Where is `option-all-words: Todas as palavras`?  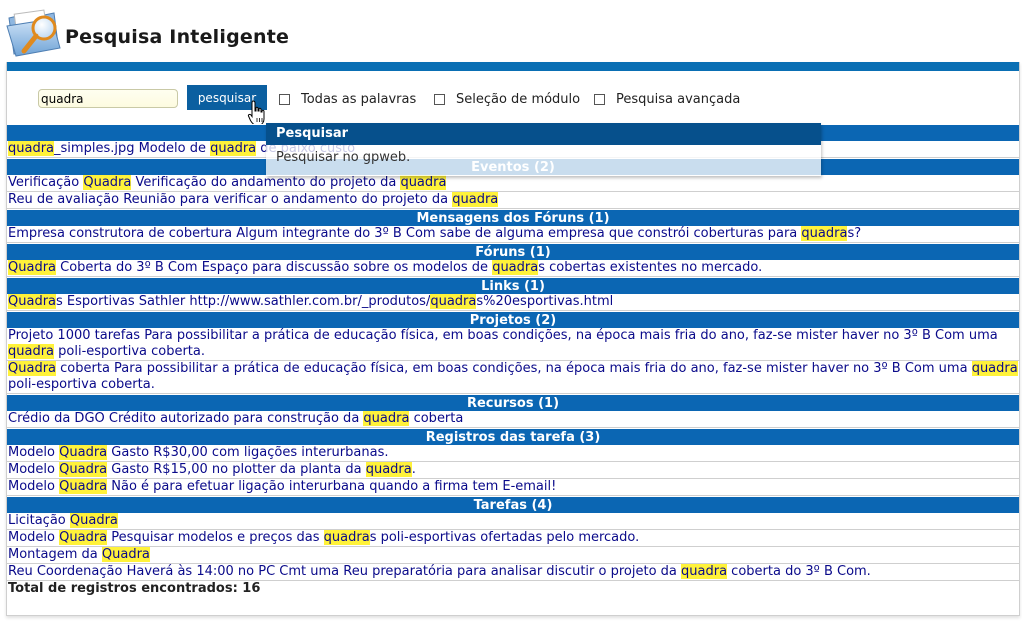
option-all-words: Todas as palavras is located at coordinates (347, 99).